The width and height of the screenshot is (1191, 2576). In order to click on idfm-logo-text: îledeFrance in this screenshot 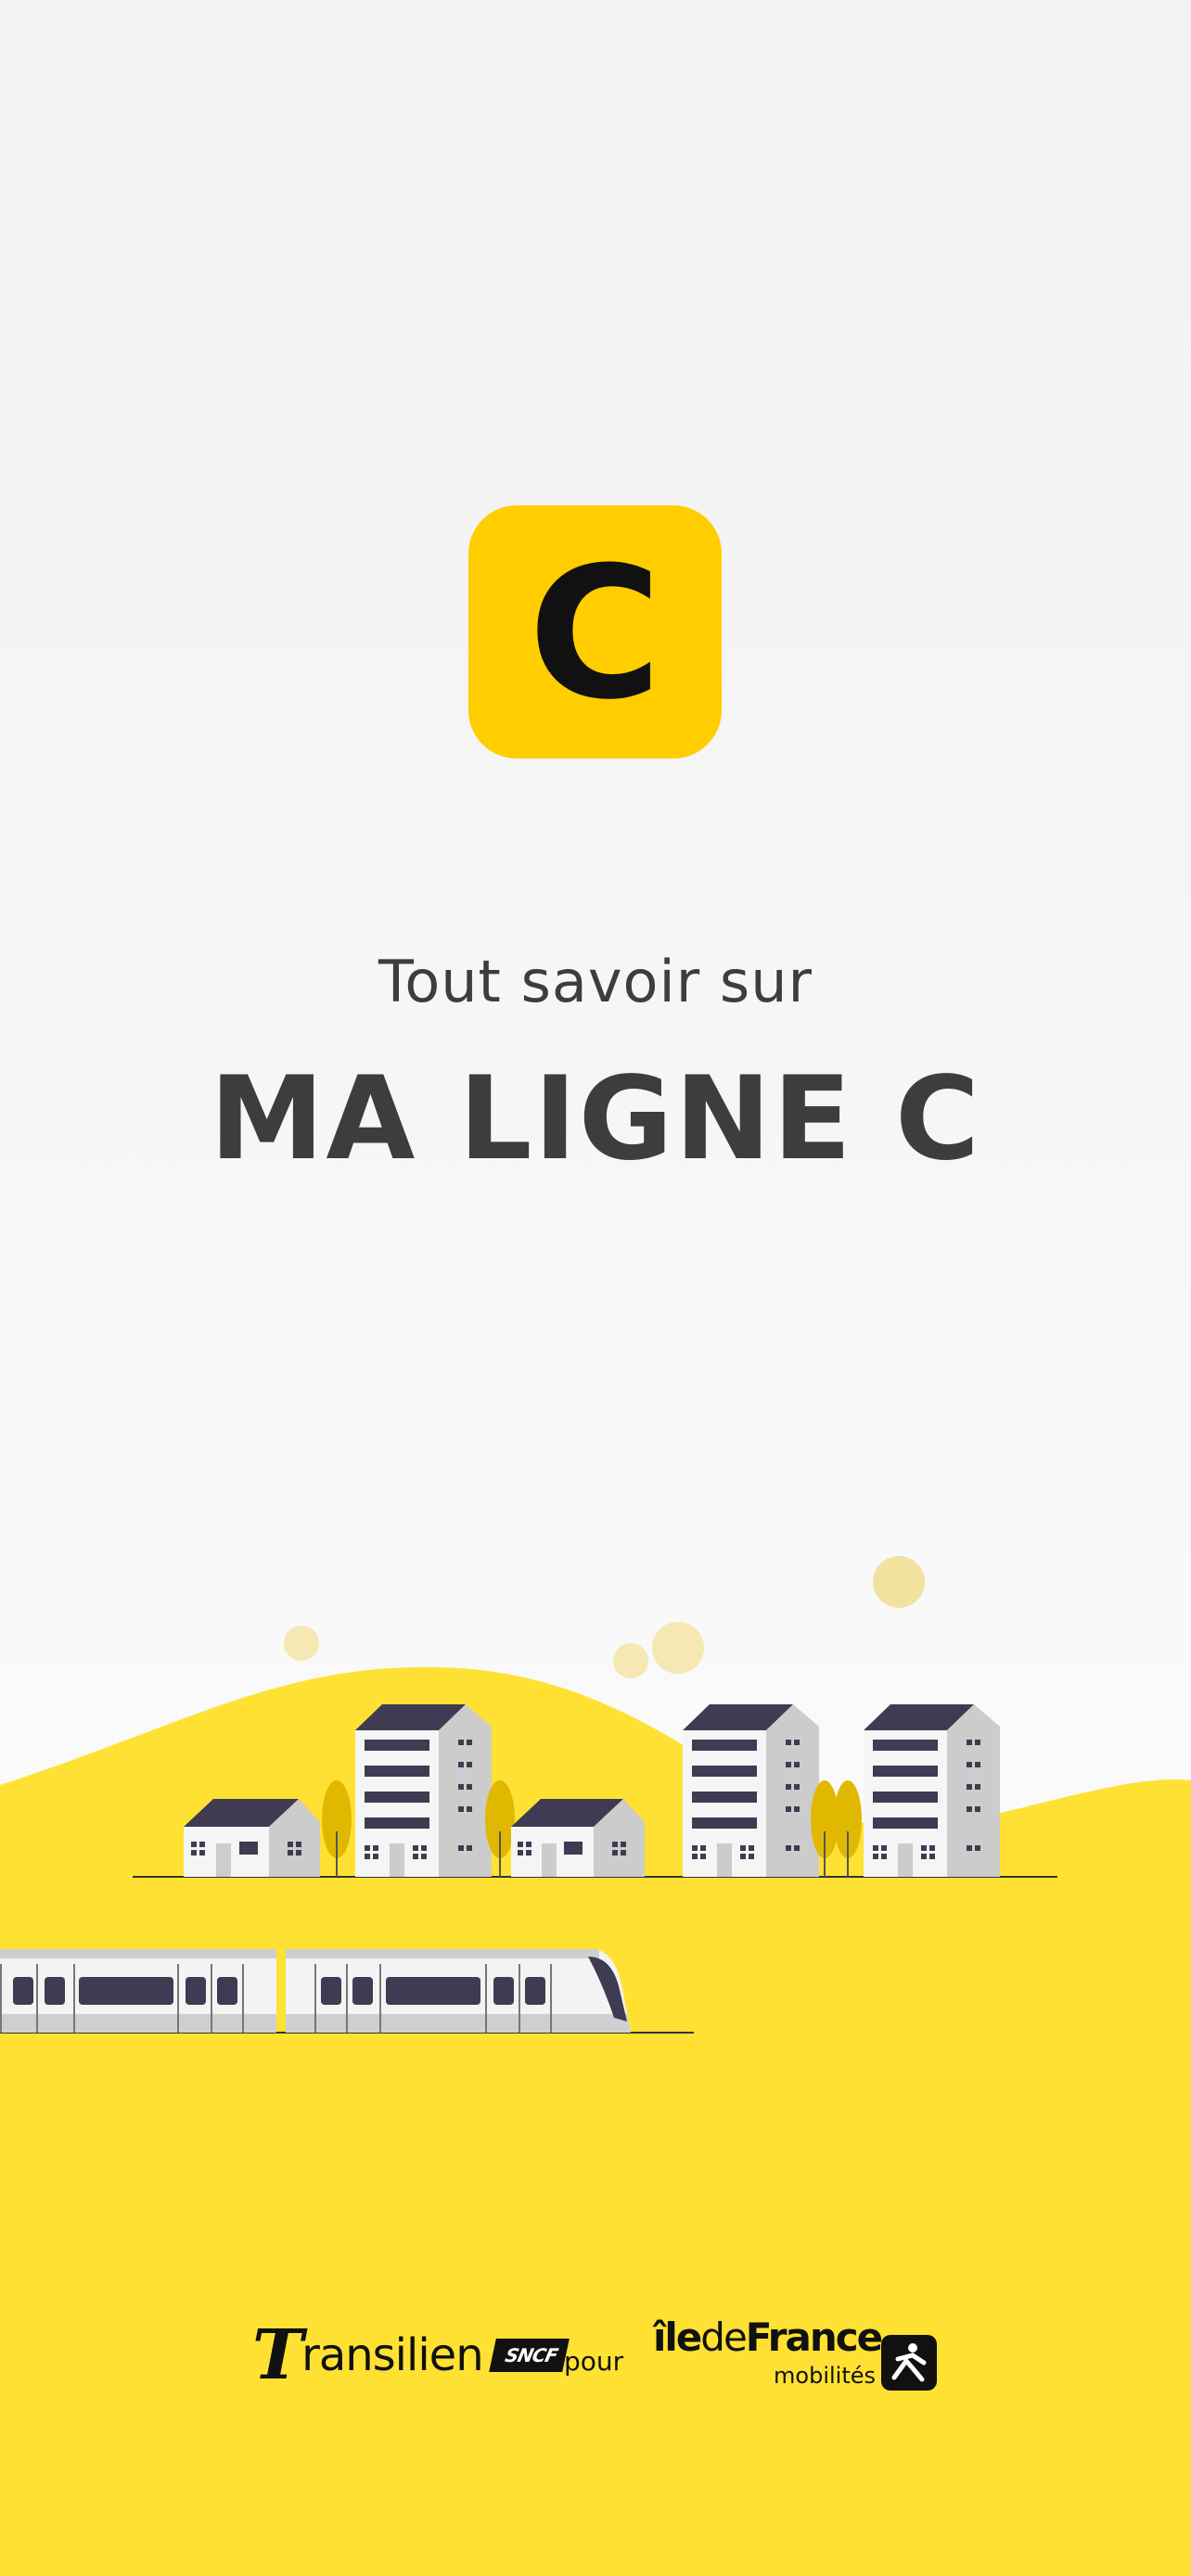, I will do `click(768, 2338)`.